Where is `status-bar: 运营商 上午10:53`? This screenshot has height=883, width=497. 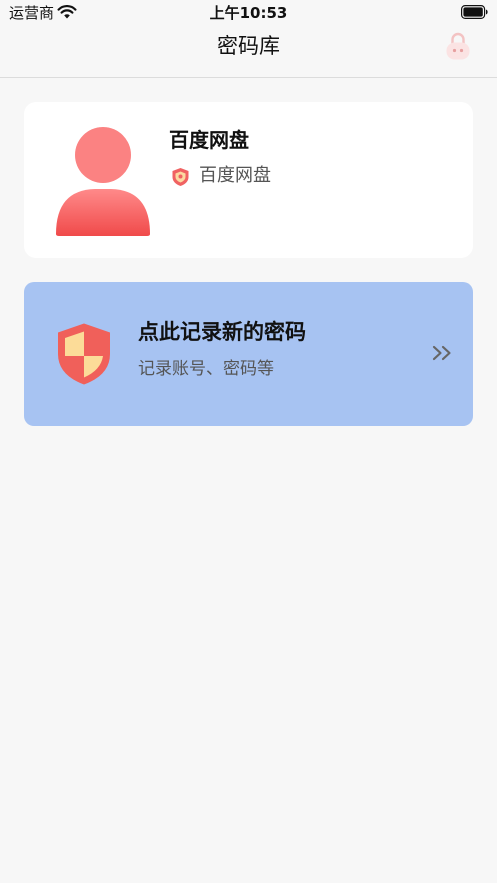 status-bar: 运营商 上午10:53 is located at coordinates (248, 13).